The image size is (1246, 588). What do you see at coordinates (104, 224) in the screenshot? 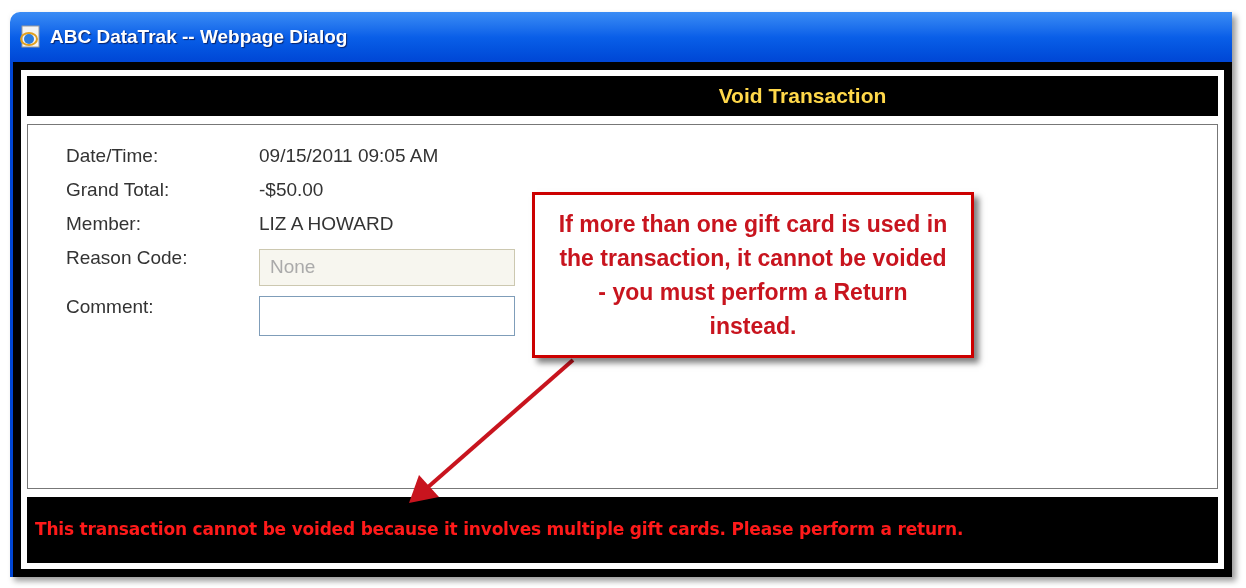
I see `field-label: Member:` at bounding box center [104, 224].